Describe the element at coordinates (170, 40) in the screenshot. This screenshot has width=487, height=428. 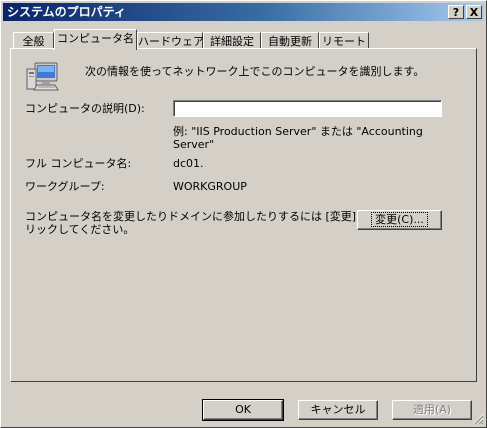
I see `tab-hardware: ハードウェア` at that location.